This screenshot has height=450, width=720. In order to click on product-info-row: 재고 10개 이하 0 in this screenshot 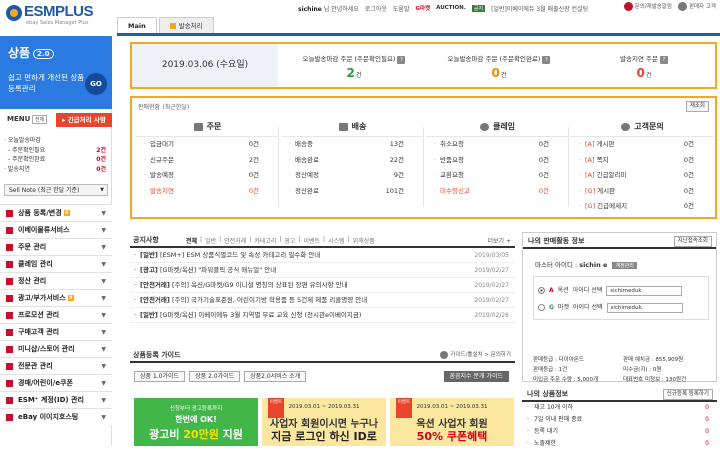, I will do `click(619, 408)`.